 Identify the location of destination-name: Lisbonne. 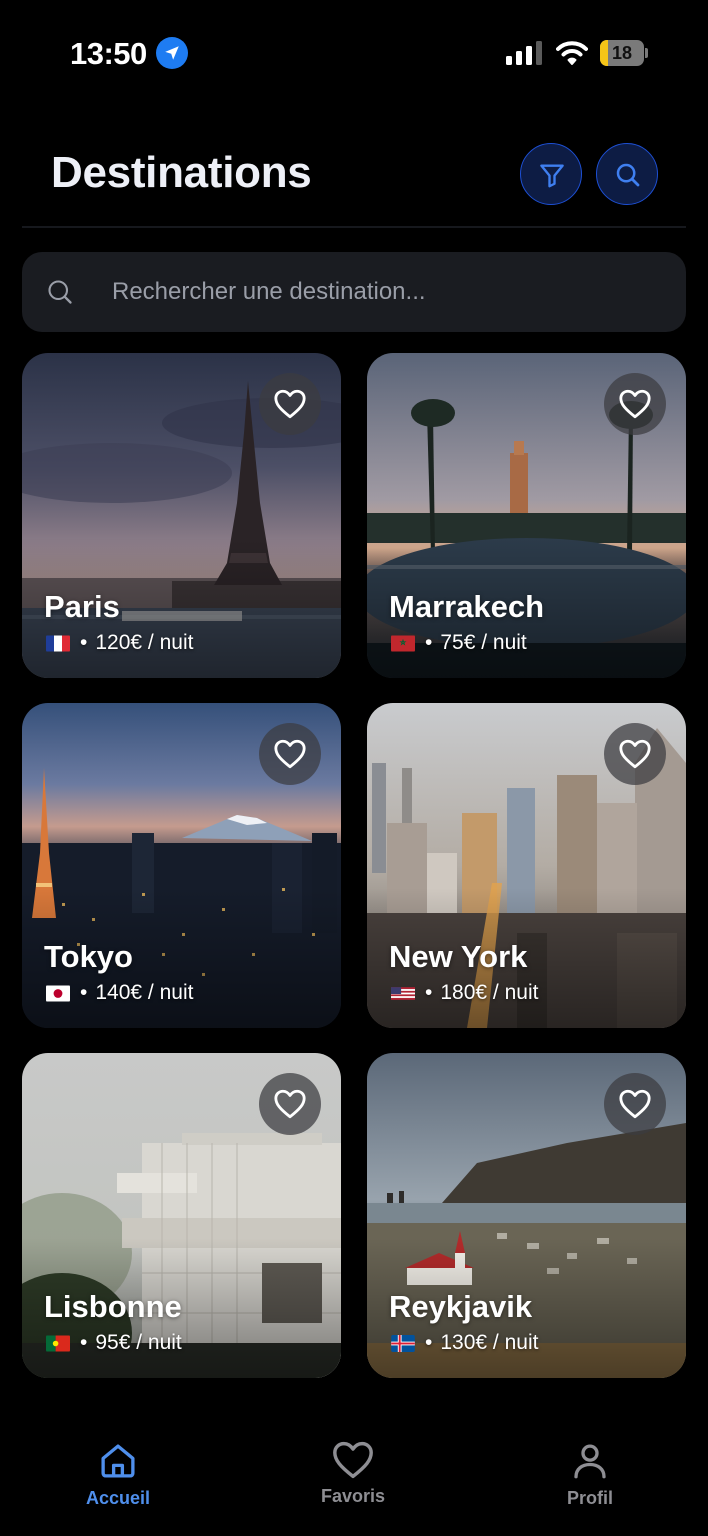
(113, 1306).